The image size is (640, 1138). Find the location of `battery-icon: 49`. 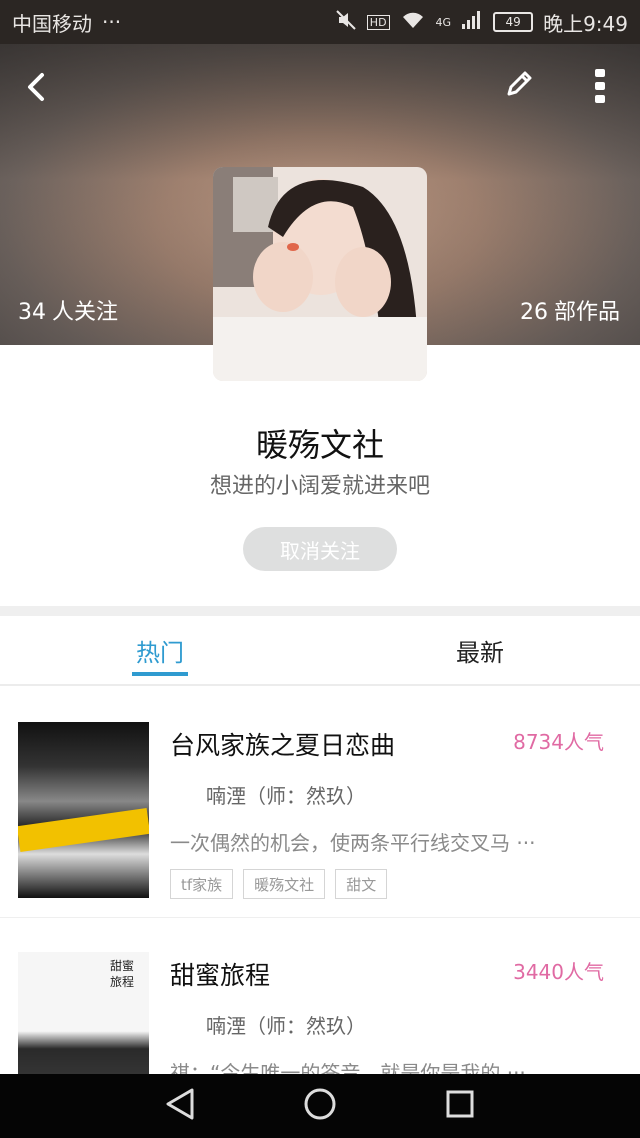

battery-icon: 49 is located at coordinates (513, 22).